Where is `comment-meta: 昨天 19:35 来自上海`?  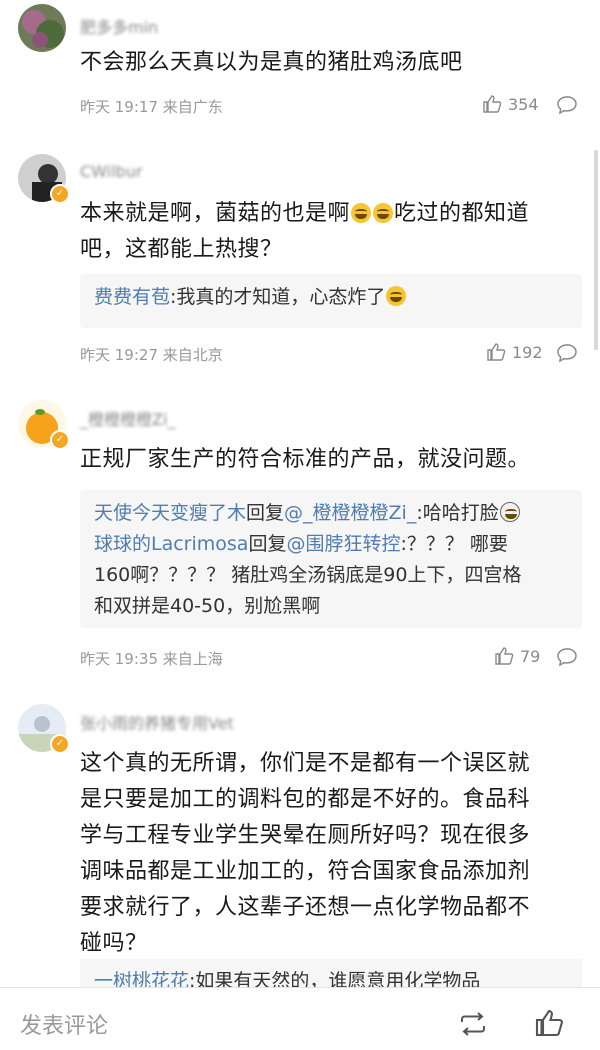 comment-meta: 昨天 19:35 来自上海 is located at coordinates (151, 658).